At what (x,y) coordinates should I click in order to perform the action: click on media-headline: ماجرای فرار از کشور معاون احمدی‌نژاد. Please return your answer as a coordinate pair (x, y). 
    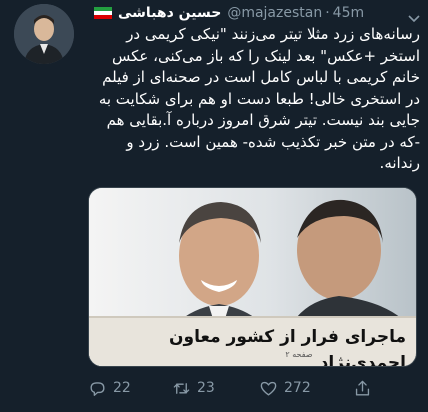
    Looking at the image, I should click on (287, 347).